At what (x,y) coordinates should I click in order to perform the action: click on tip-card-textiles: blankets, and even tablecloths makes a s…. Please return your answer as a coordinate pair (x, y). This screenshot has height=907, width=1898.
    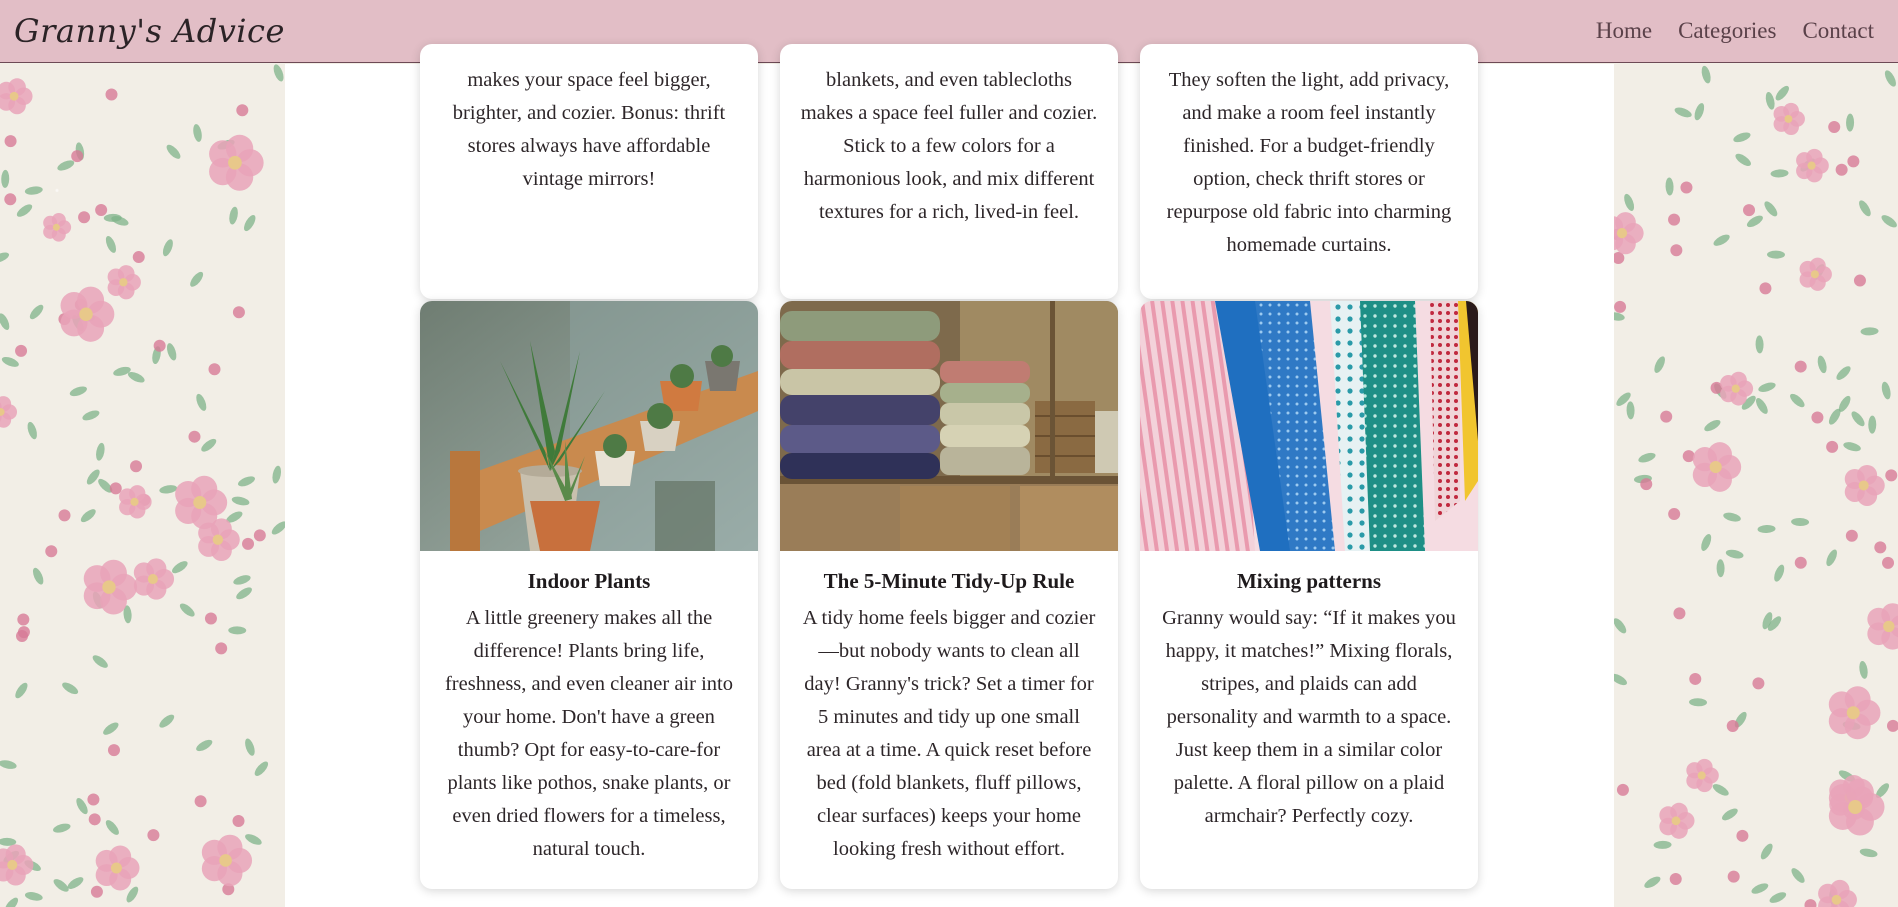
    Looking at the image, I should click on (949, 171).